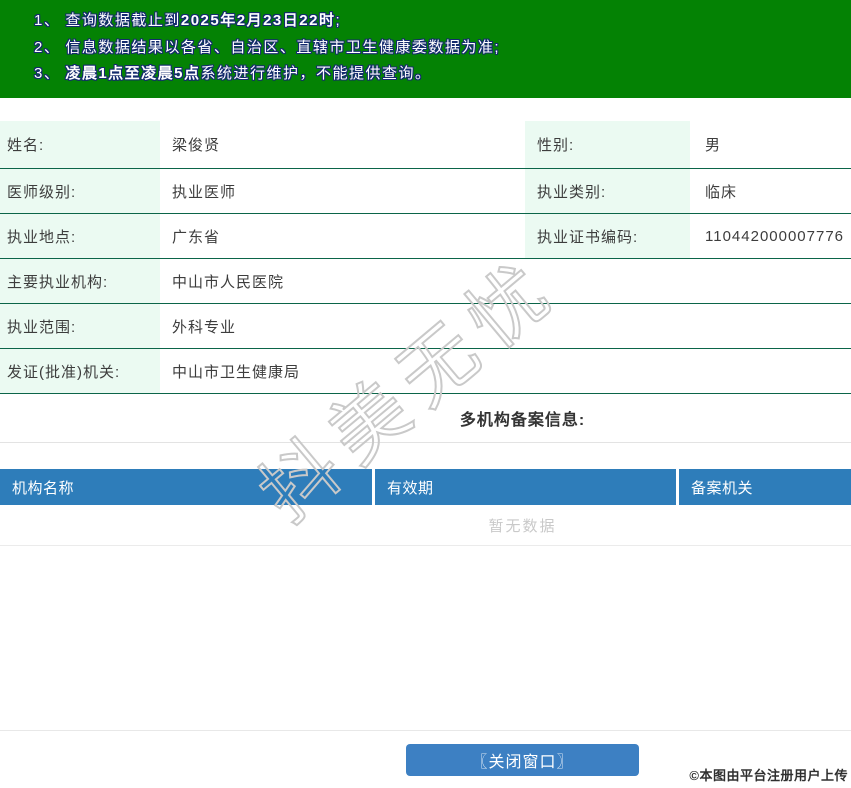 The image size is (851, 788). Describe the element at coordinates (775, 236) in the screenshot. I see `field-value-certificate-number: 110442000007776` at that location.